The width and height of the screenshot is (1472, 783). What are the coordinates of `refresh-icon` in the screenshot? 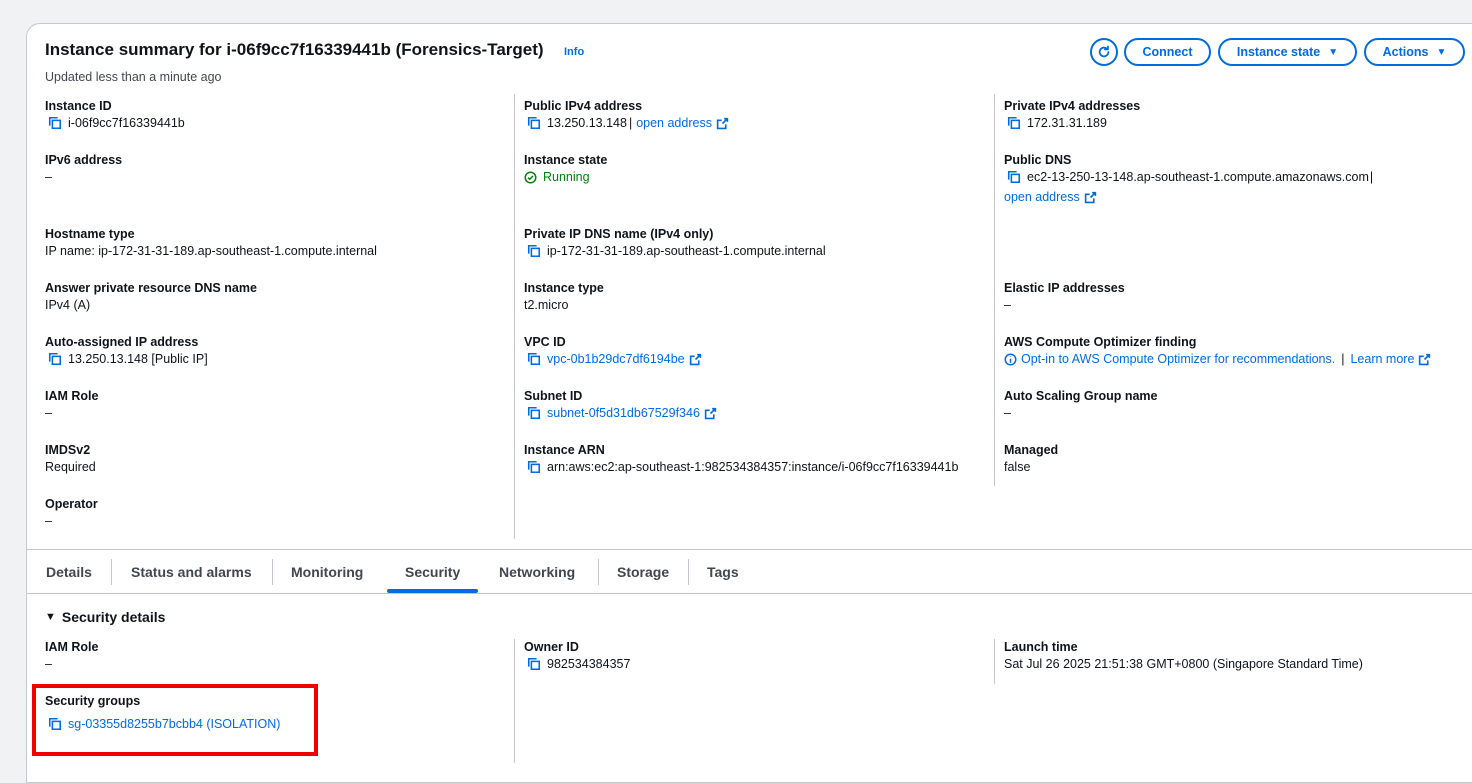 It's located at (1104, 51).